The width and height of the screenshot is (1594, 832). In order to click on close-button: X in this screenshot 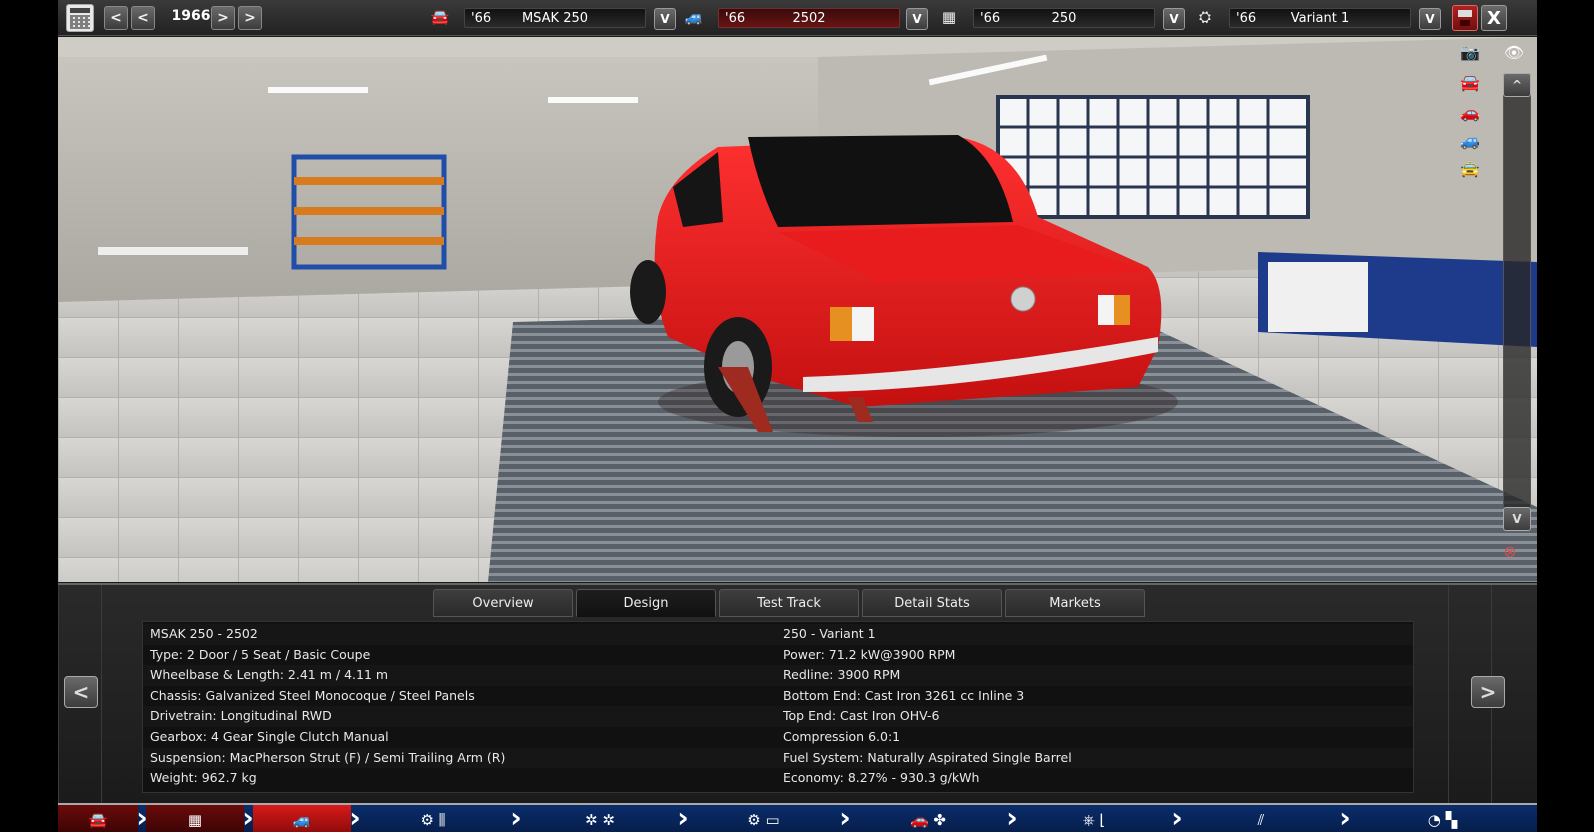, I will do `click(1494, 18)`.